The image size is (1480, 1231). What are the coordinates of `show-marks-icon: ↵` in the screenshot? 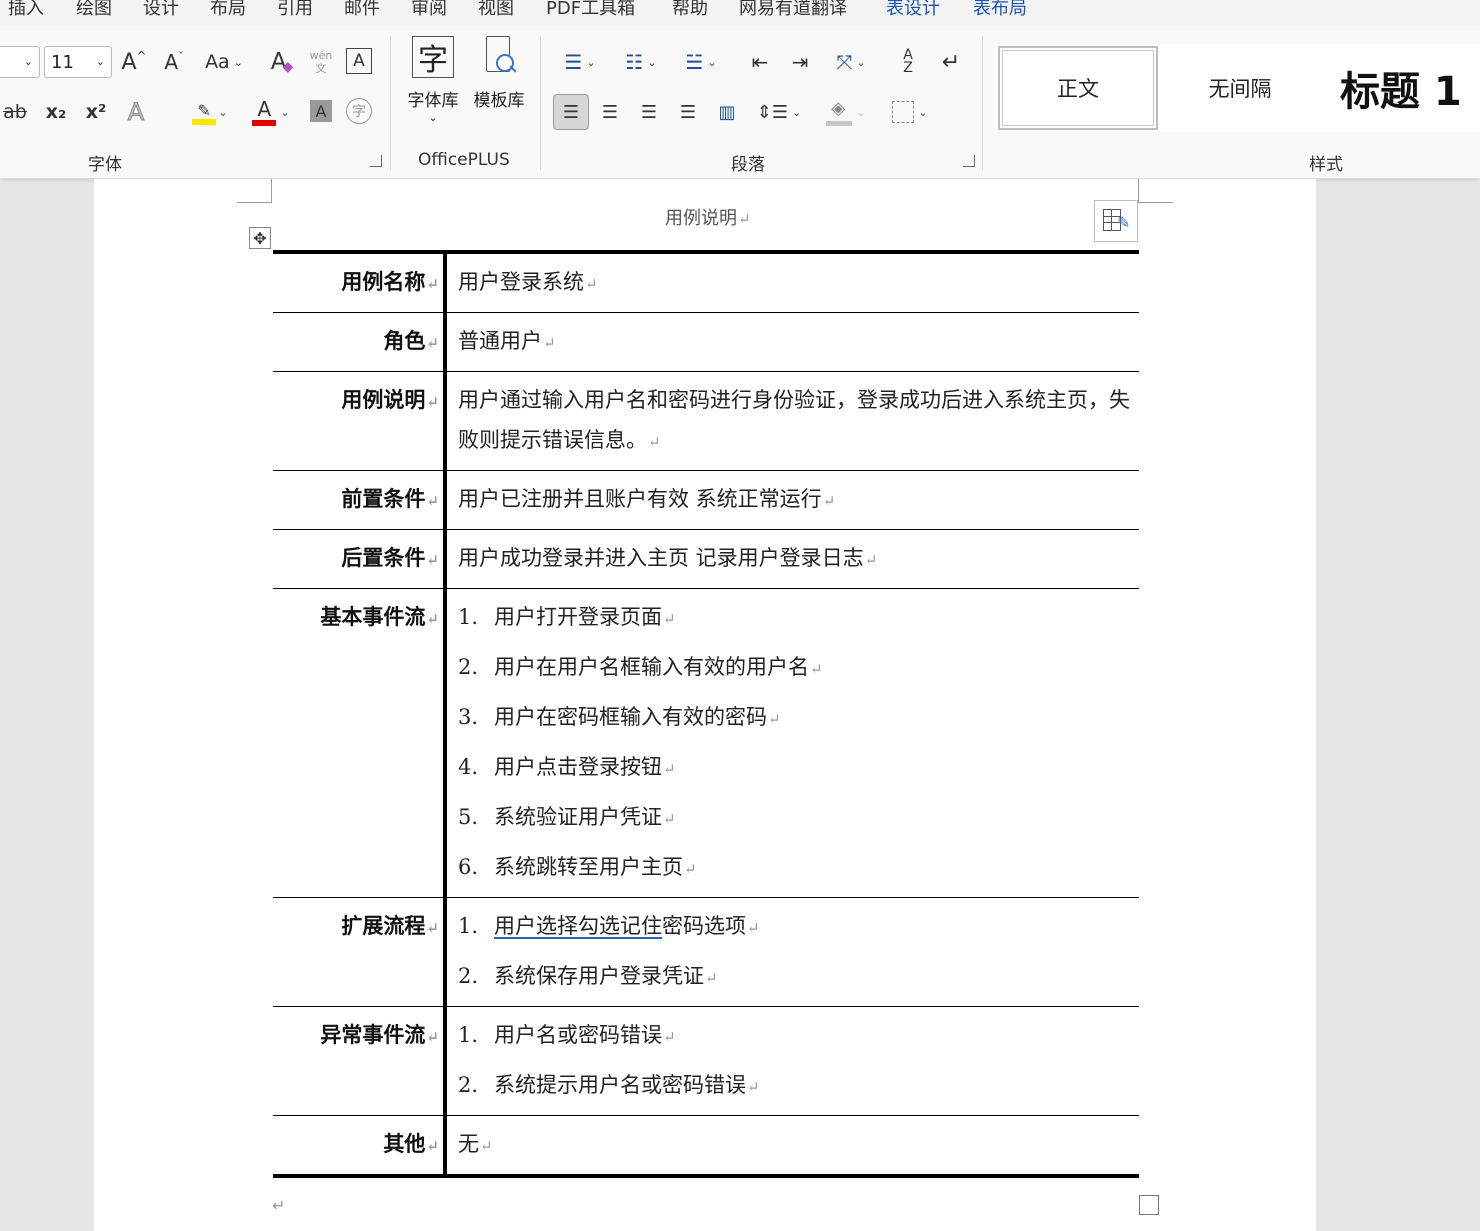 It's located at (951, 62).